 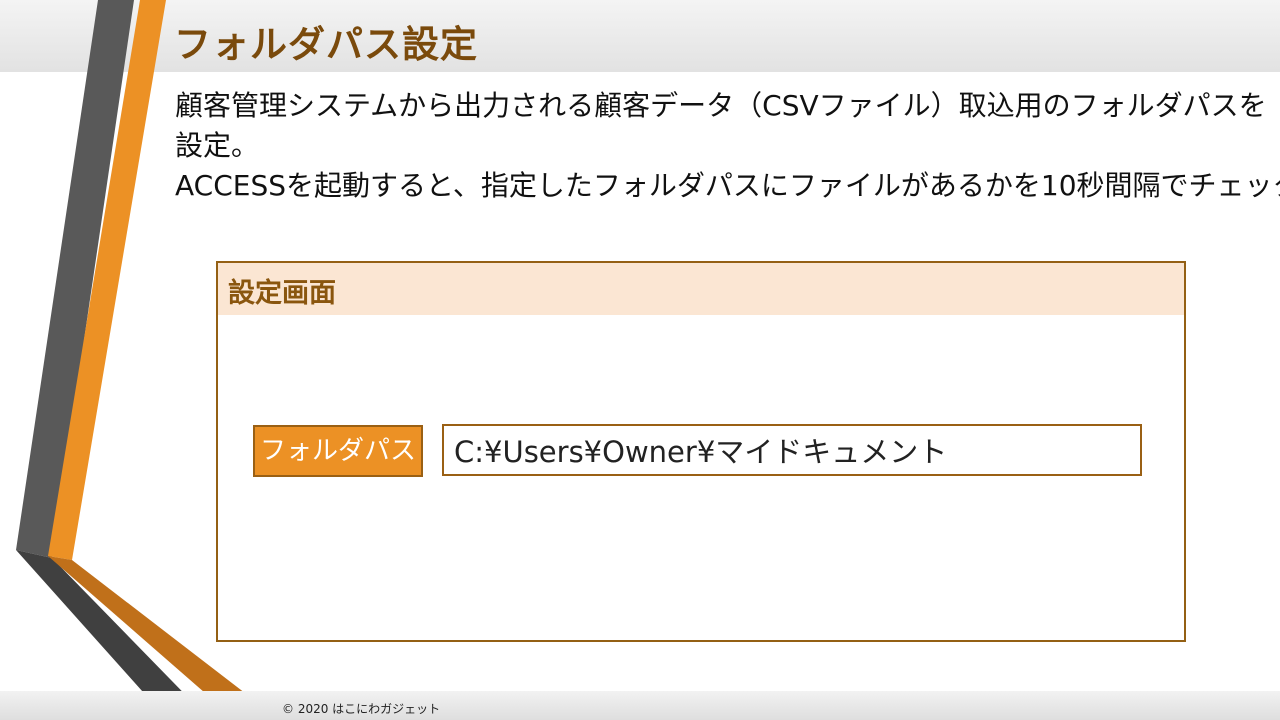 What do you see at coordinates (721, 105) in the screenshot?
I see `description-line: 顧客管理システムから出力される顧客データ（CSVファイル）取込用のフォルダパスを` at bounding box center [721, 105].